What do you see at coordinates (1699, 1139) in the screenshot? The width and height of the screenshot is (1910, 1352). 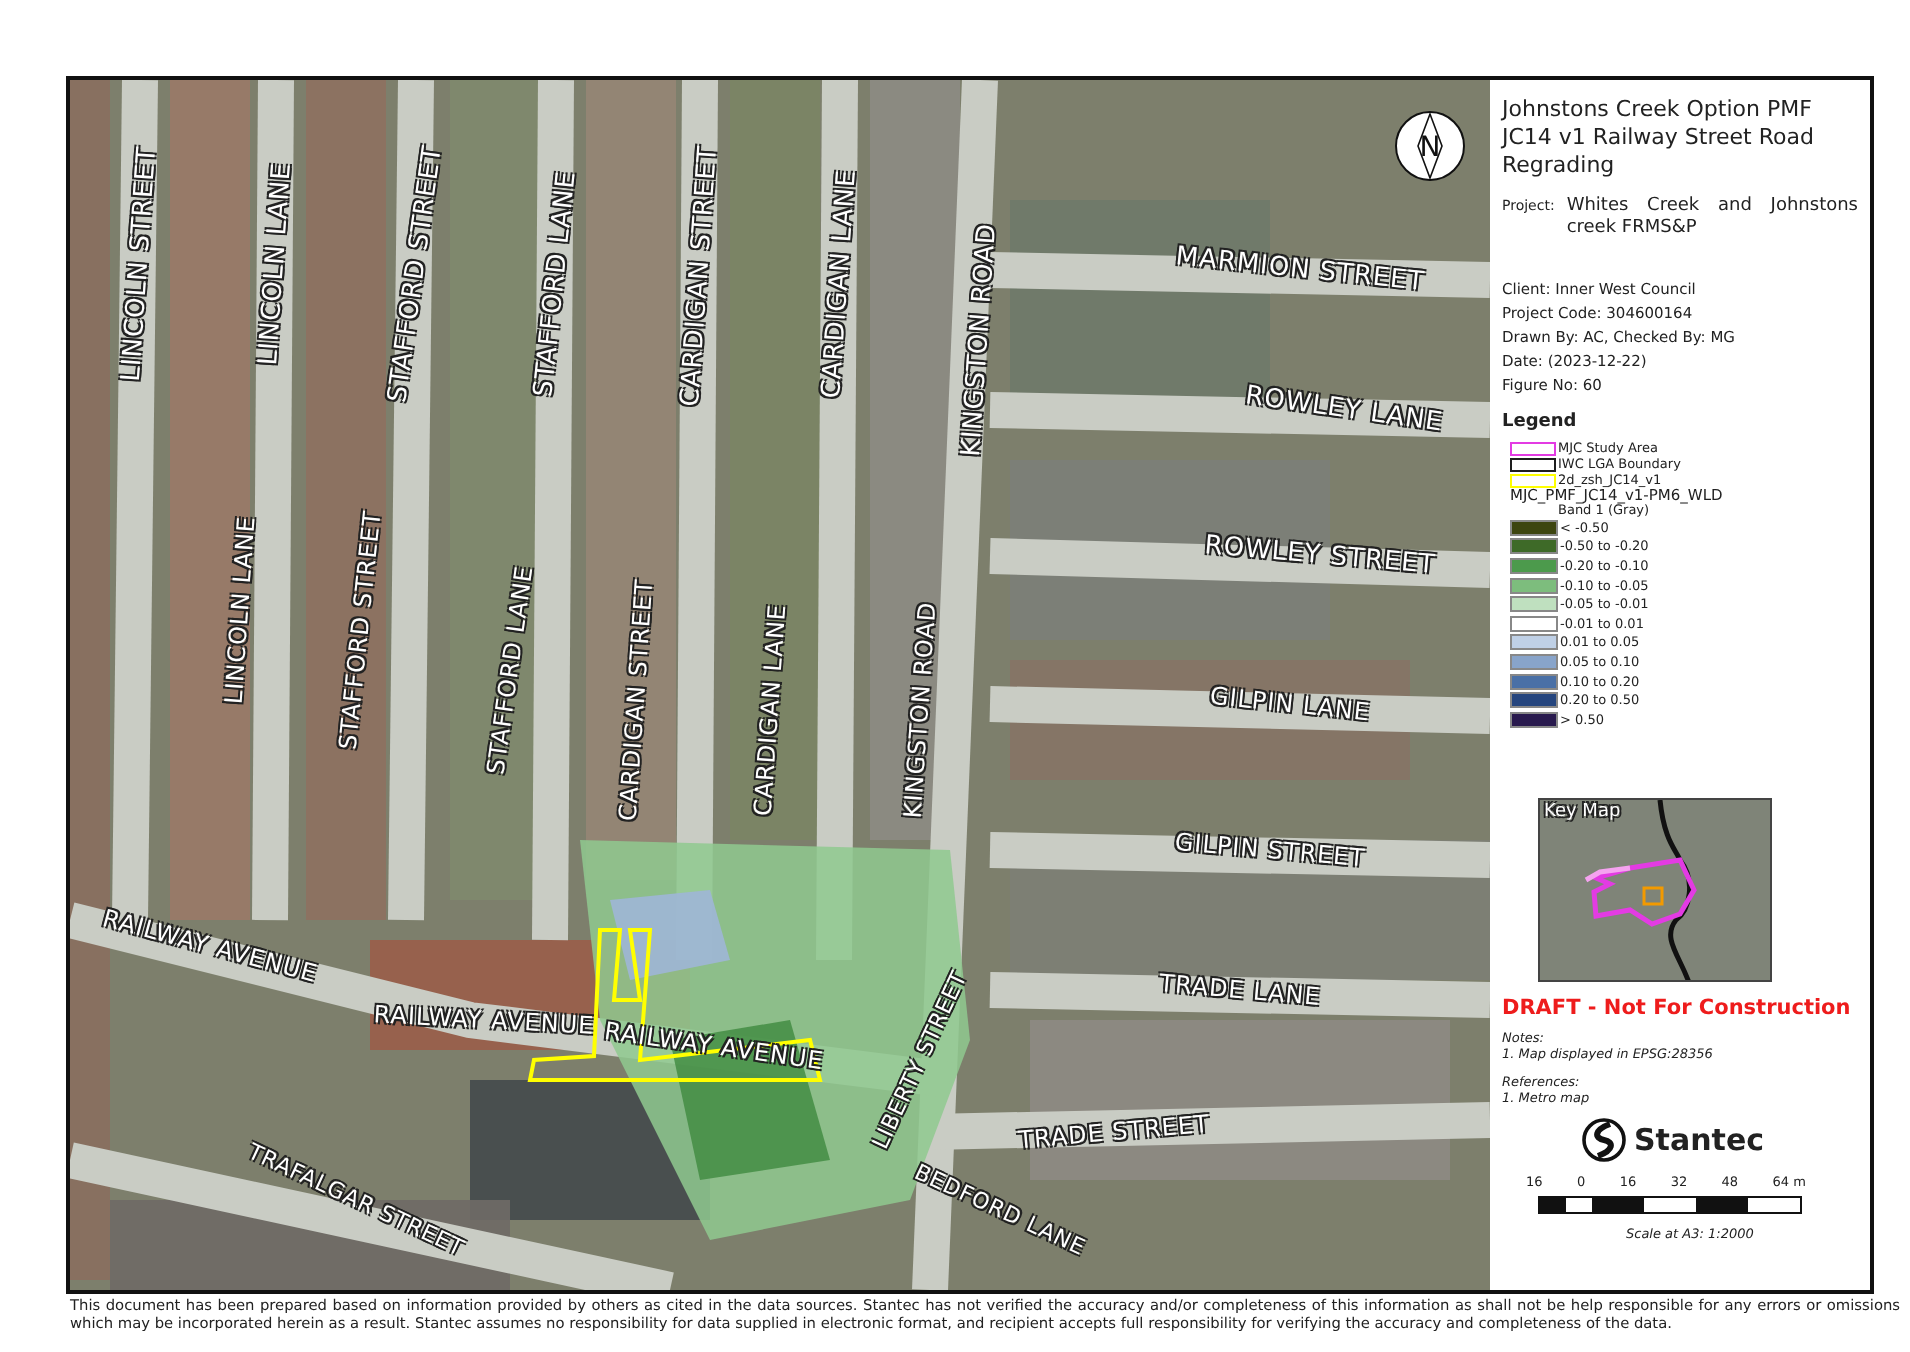 I see `logo-wordmark: Stantec` at bounding box center [1699, 1139].